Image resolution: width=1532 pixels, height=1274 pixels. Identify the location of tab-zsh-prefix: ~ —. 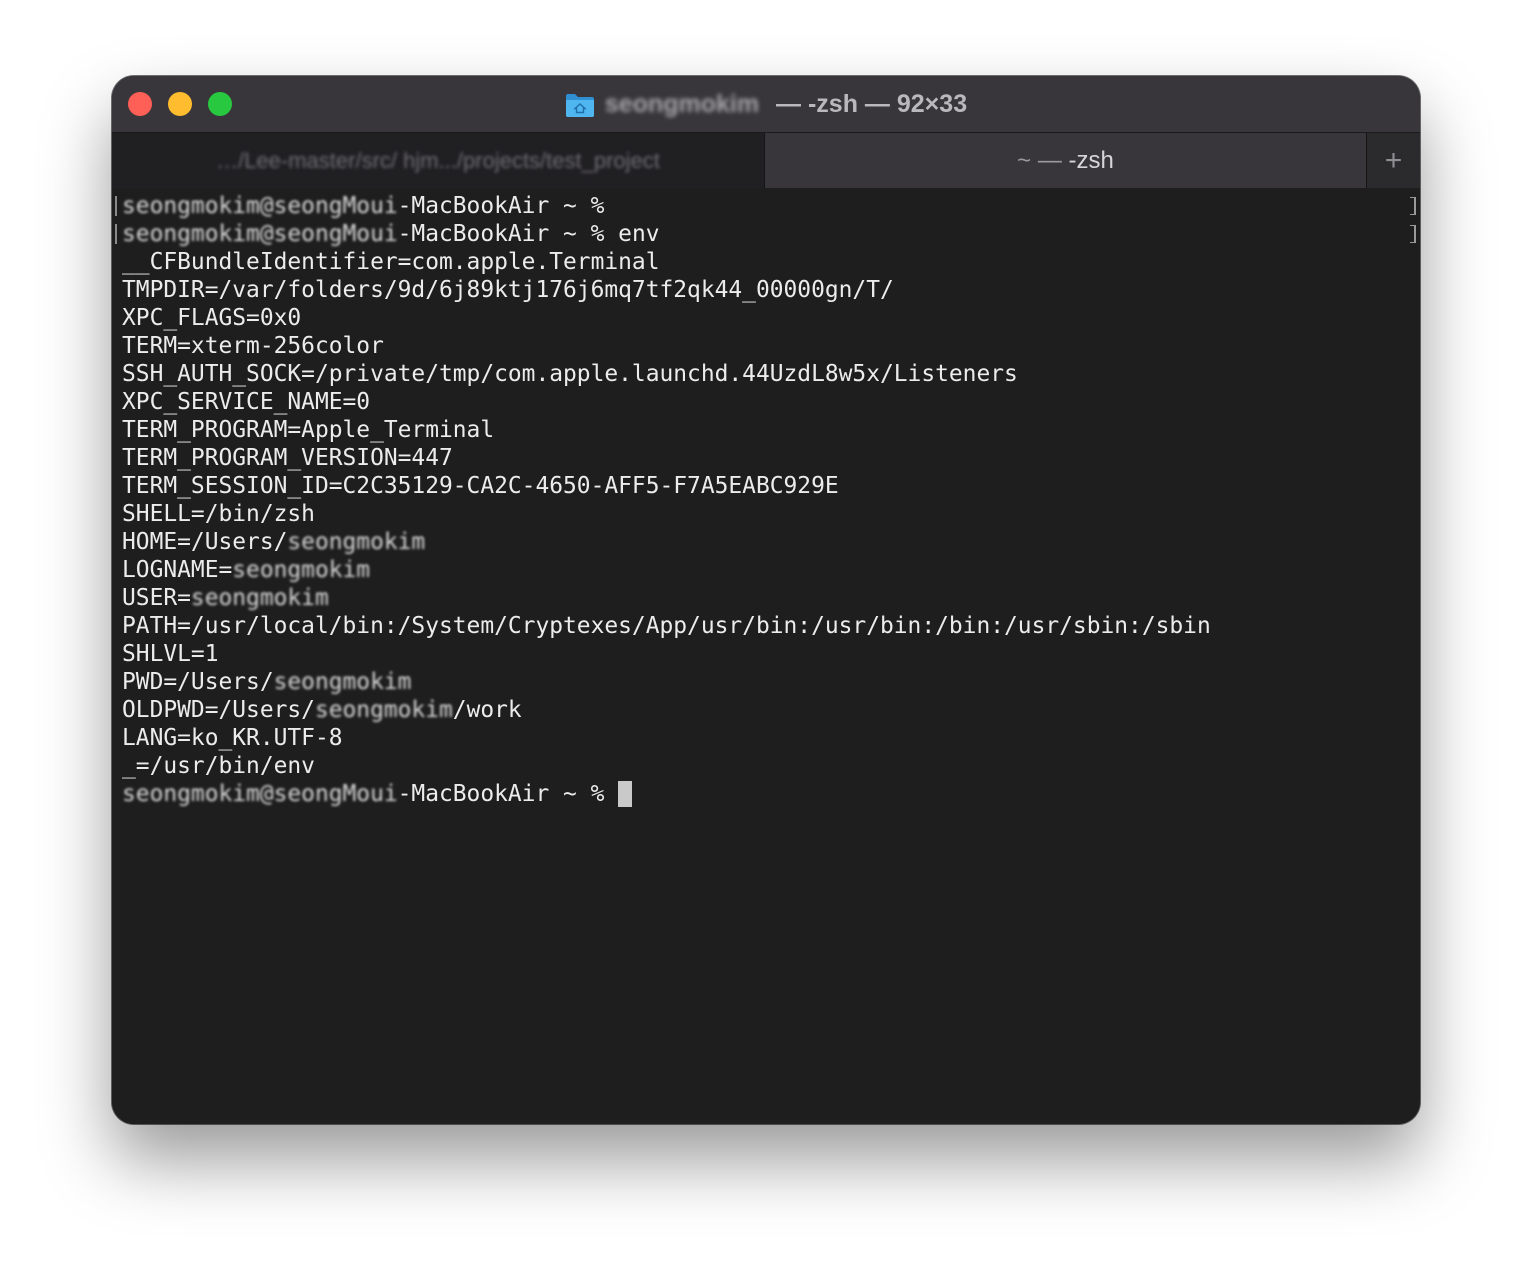
(1043, 160).